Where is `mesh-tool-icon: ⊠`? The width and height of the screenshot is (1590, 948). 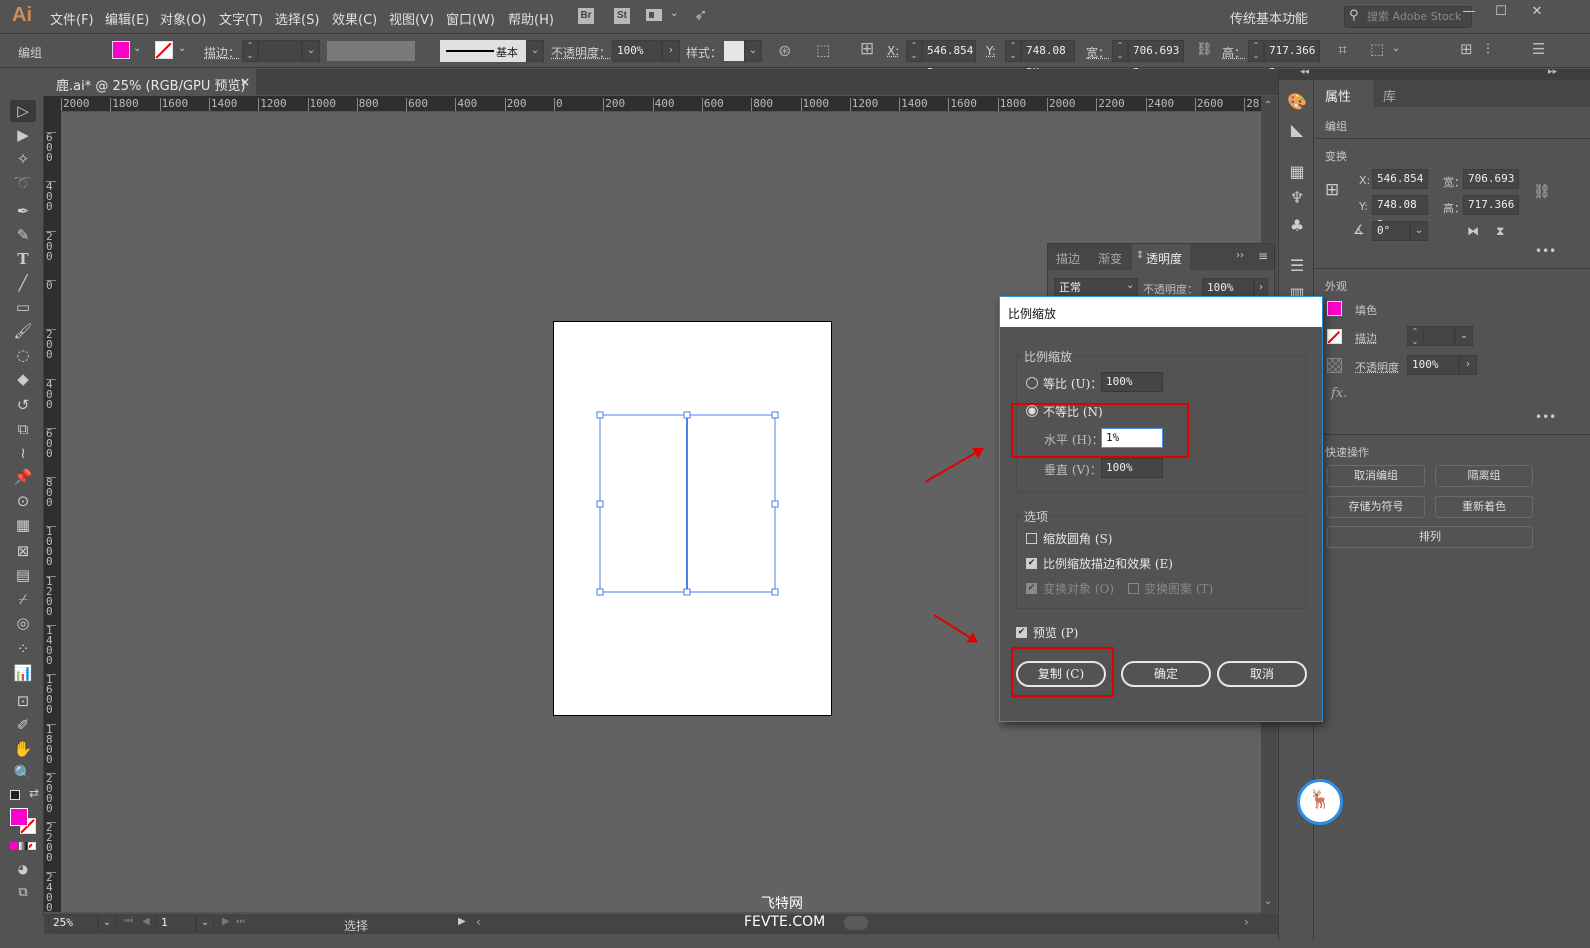 mesh-tool-icon: ⊠ is located at coordinates (23, 551).